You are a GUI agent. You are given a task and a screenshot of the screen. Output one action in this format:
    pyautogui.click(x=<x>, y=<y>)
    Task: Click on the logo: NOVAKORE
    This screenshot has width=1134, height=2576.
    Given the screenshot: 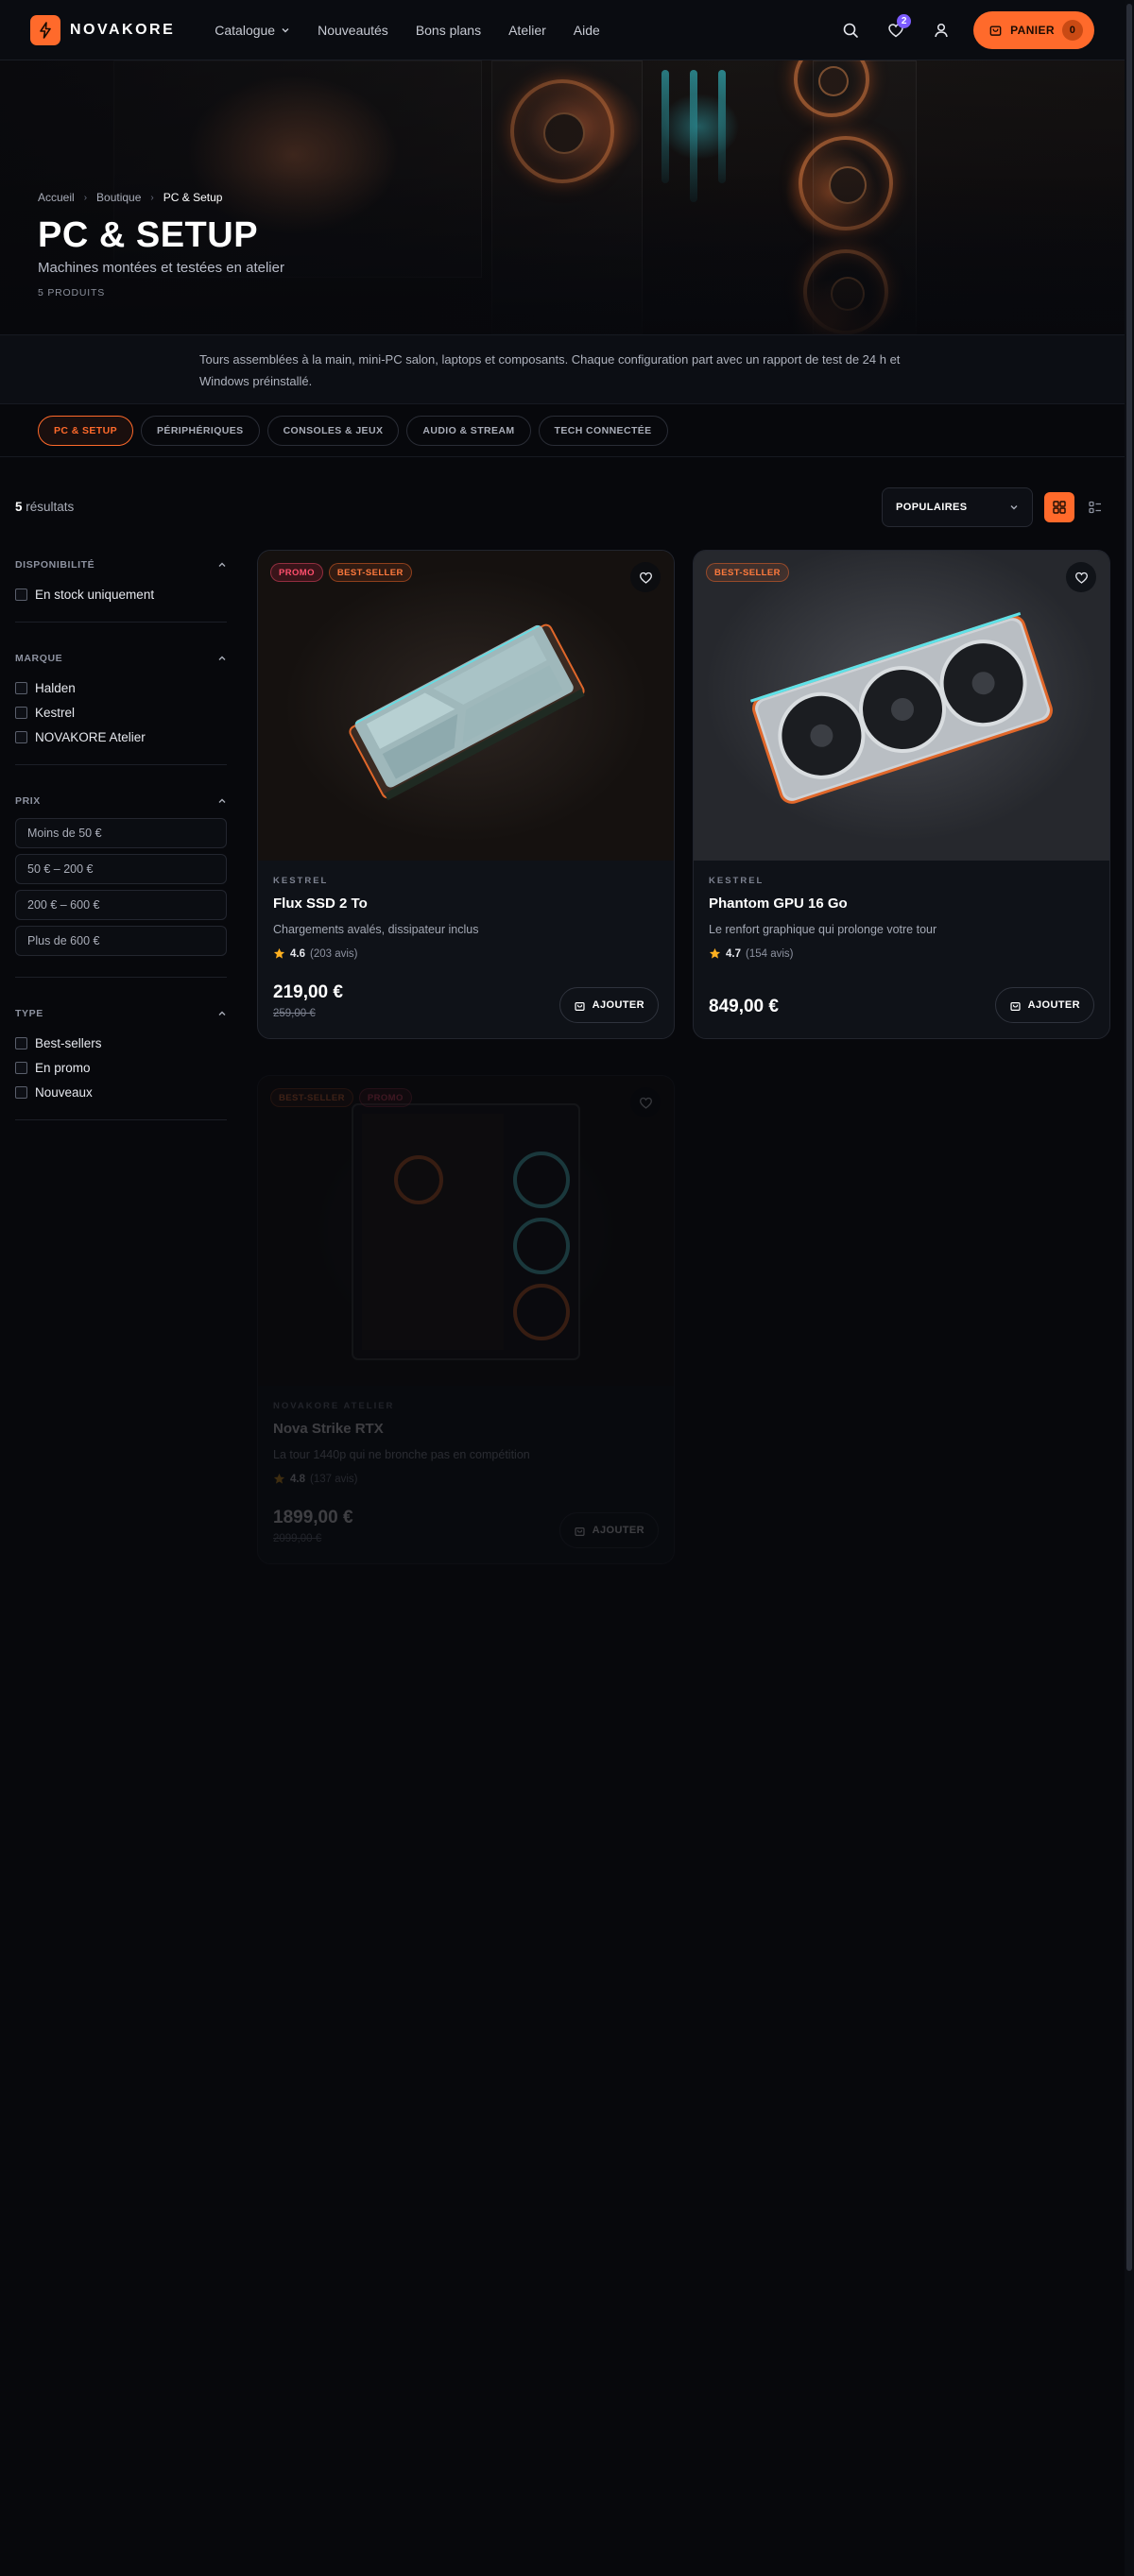 What is the action you would take?
    pyautogui.click(x=103, y=30)
    